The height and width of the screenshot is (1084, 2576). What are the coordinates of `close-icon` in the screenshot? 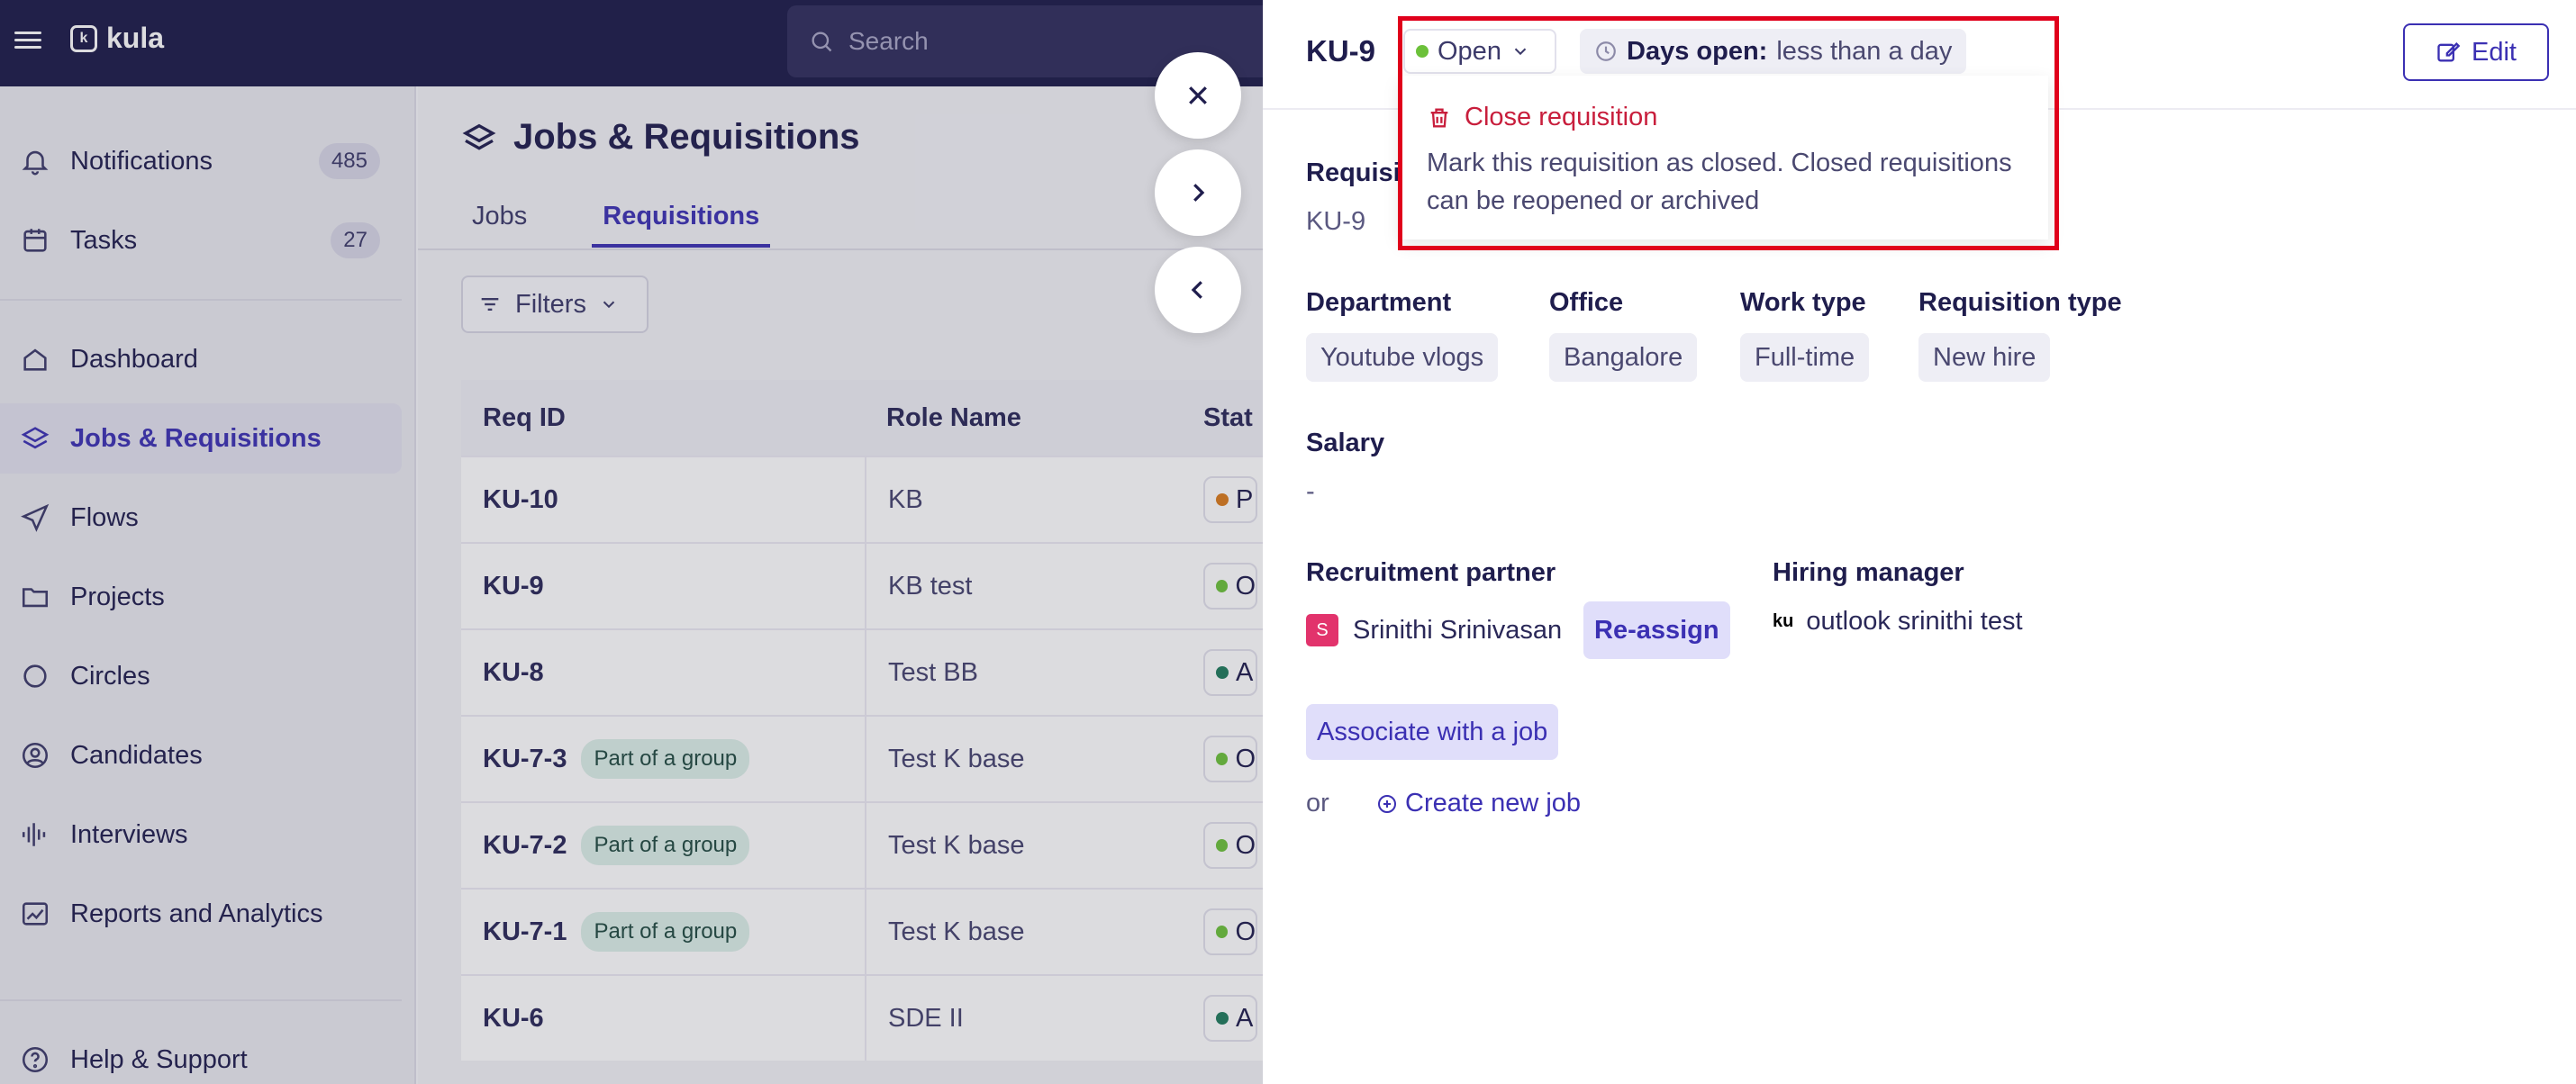 It's located at (1198, 95).